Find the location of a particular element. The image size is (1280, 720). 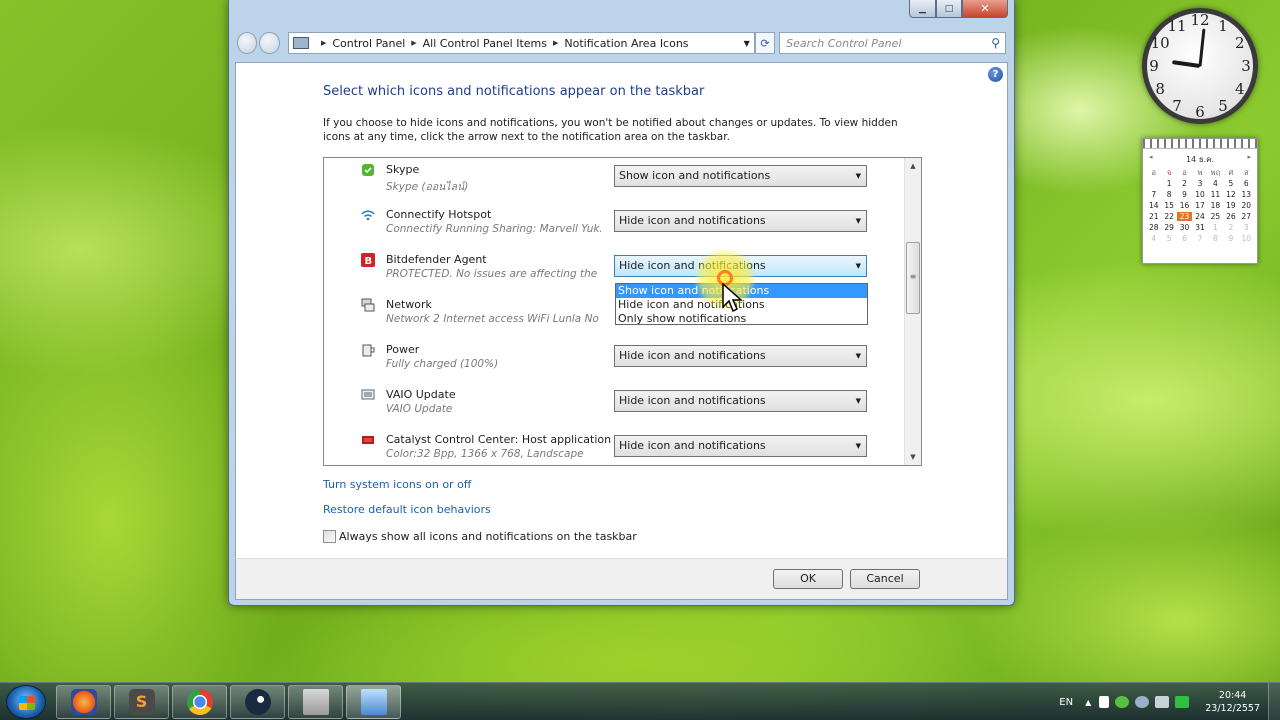

help-icon: ? is located at coordinates (995, 74).